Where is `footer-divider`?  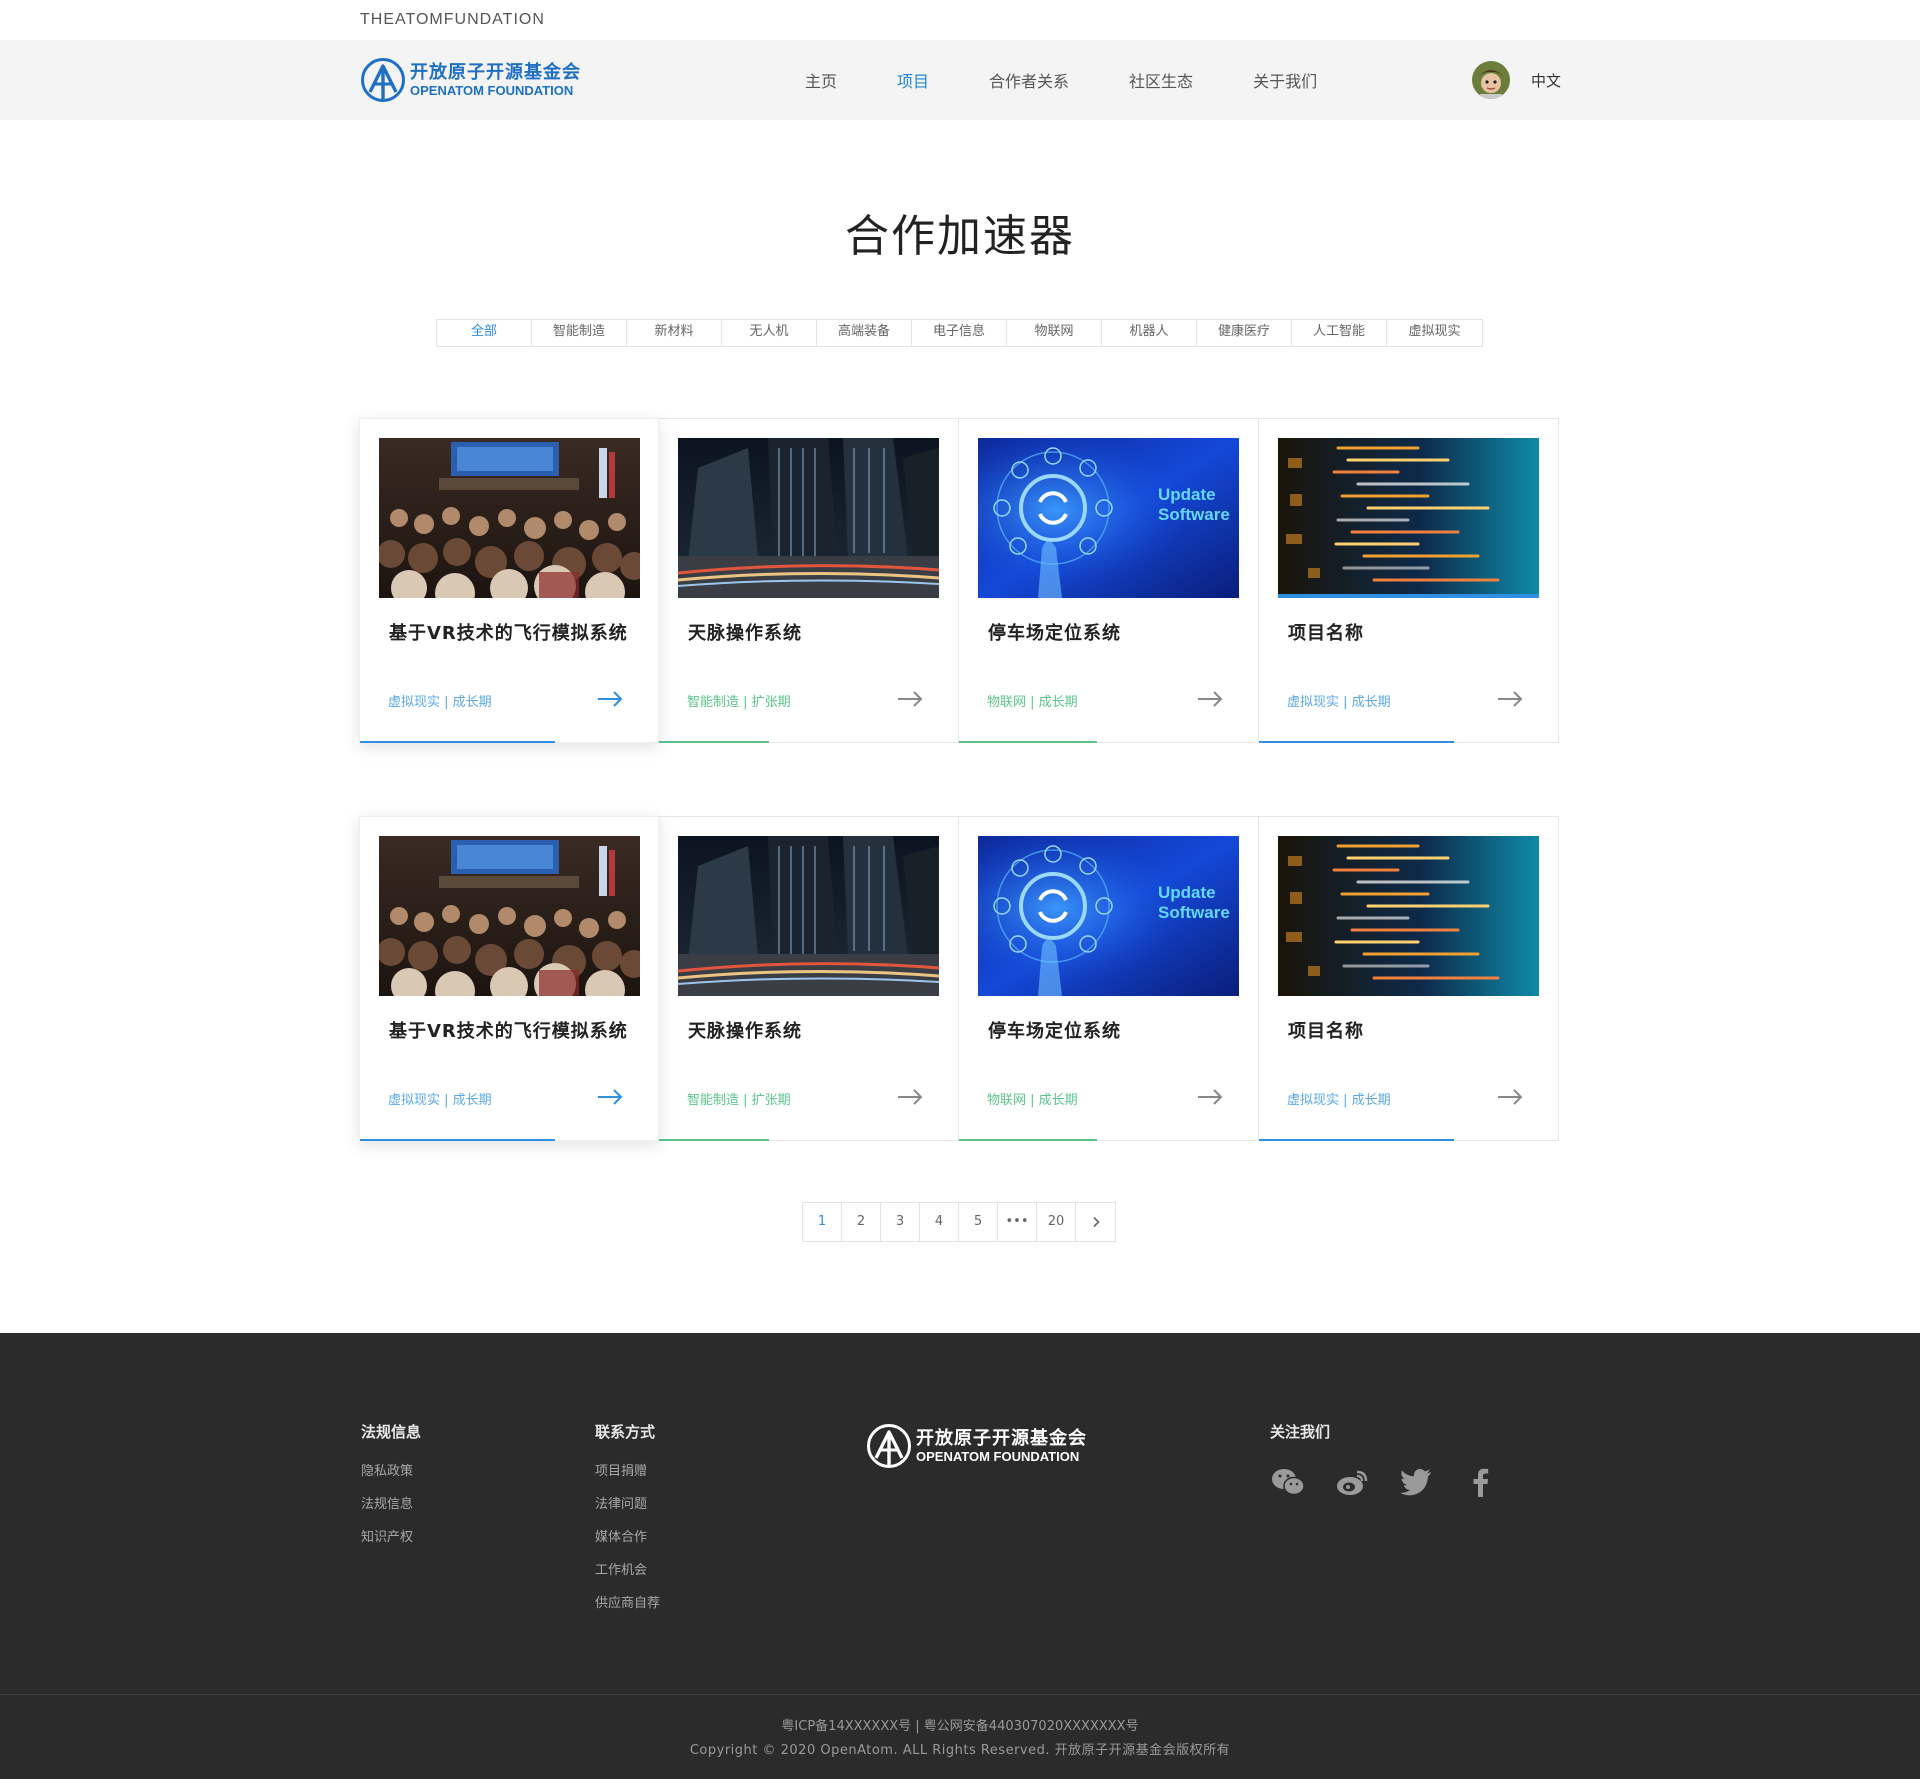
footer-divider is located at coordinates (960, 1694).